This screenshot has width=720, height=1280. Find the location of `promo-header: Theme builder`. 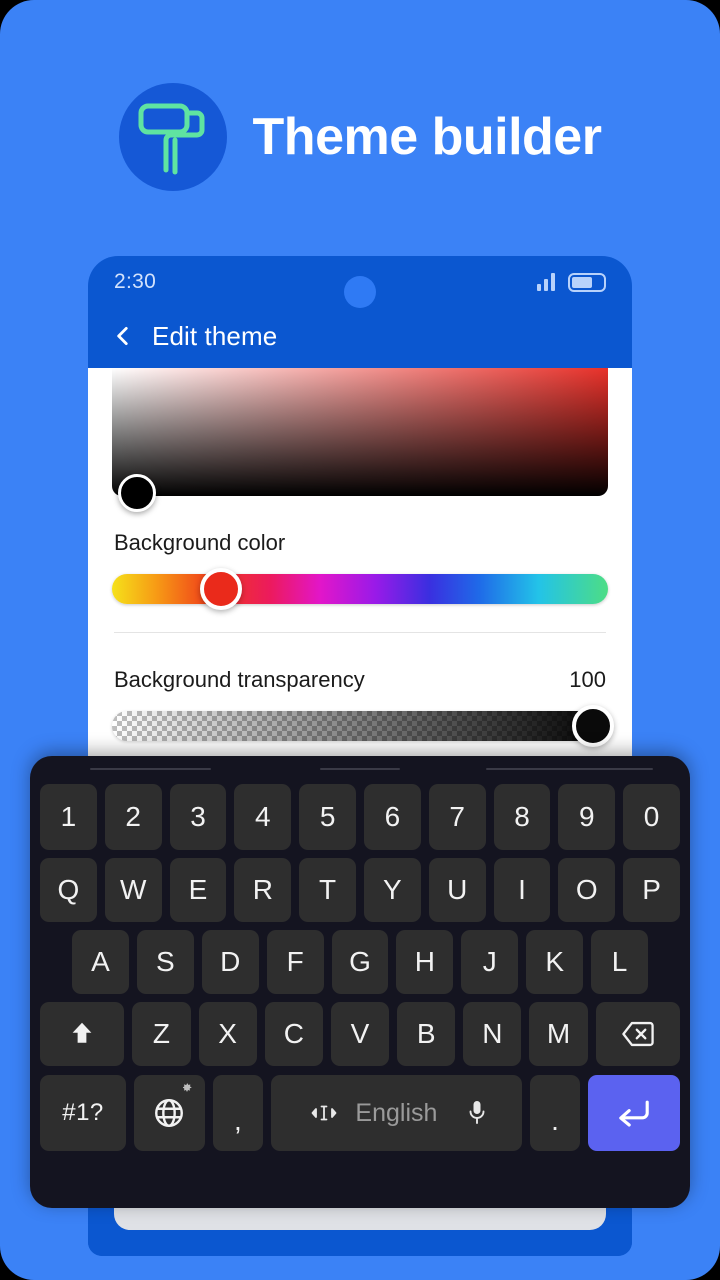

promo-header: Theme builder is located at coordinates (360, 137).